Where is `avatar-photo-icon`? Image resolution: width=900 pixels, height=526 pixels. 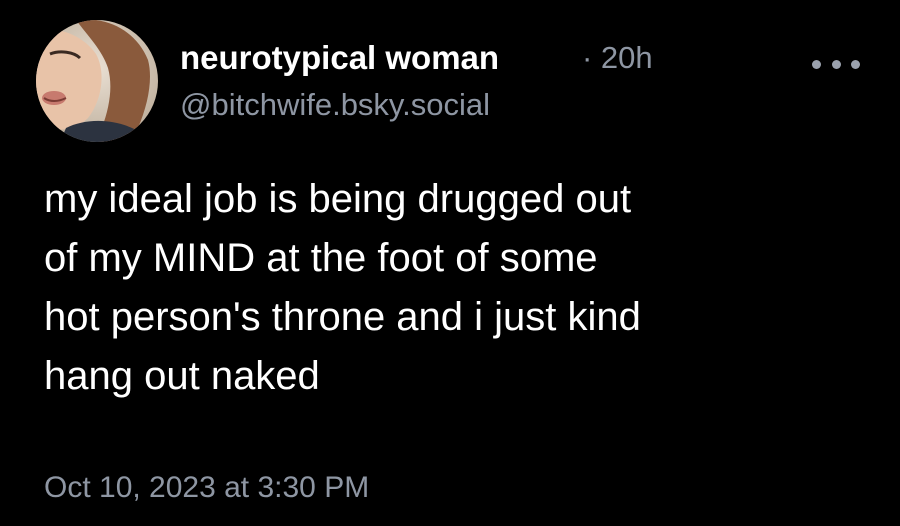 avatar-photo-icon is located at coordinates (97, 81).